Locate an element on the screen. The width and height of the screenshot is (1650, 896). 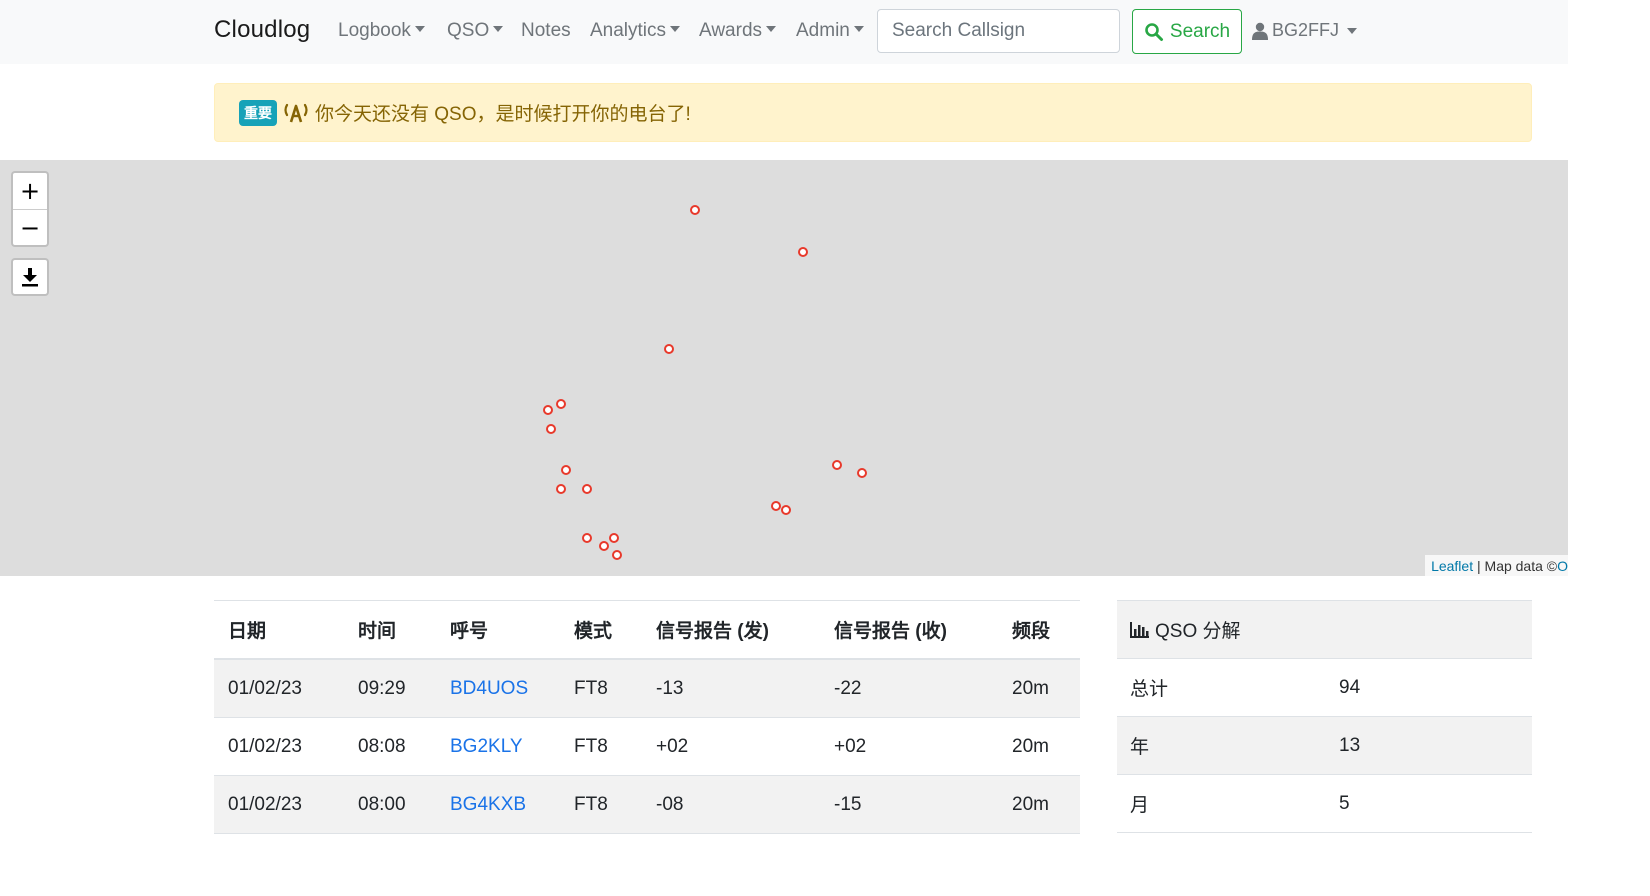
search-button-label: Search is located at coordinates (1200, 31).